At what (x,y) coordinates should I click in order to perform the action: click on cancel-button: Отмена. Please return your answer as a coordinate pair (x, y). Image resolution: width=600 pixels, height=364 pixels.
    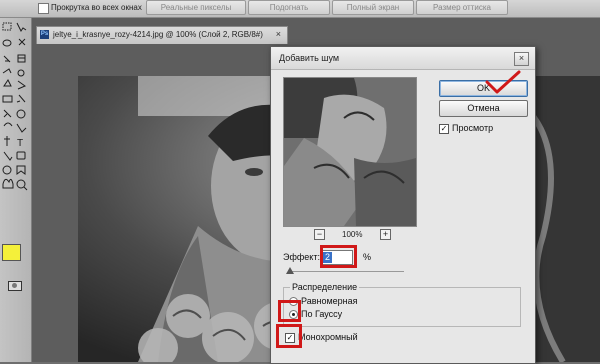
    Looking at the image, I should click on (483, 108).